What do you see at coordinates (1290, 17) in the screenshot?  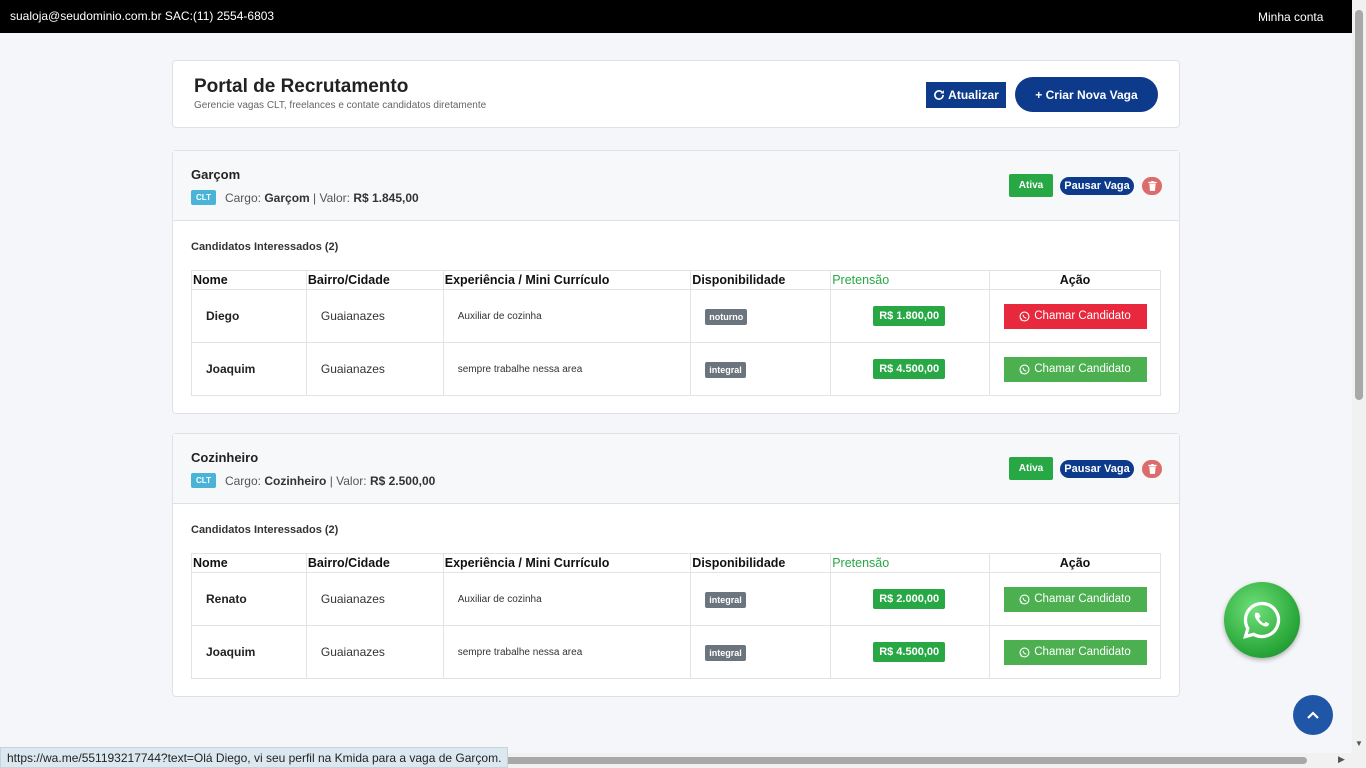 I see `my-account-link: Minha conta` at bounding box center [1290, 17].